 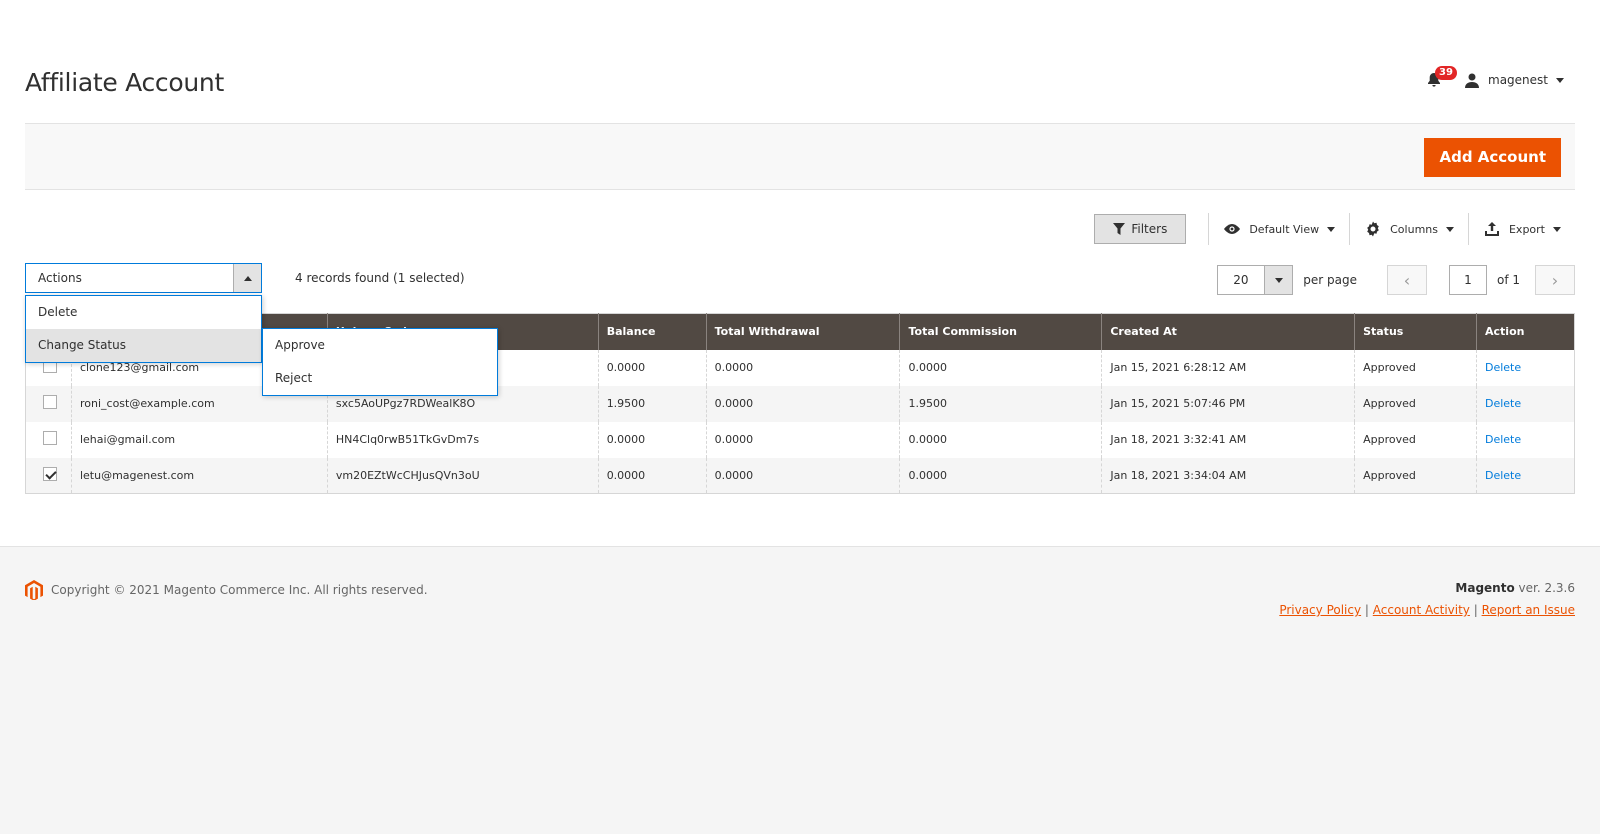 What do you see at coordinates (1228, 331) in the screenshot?
I see `column-header-created-at: Created At` at bounding box center [1228, 331].